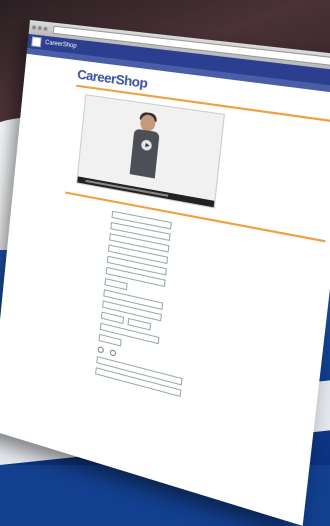 The image size is (330, 526). I want to click on site-name: CareerShop, so click(60, 44).